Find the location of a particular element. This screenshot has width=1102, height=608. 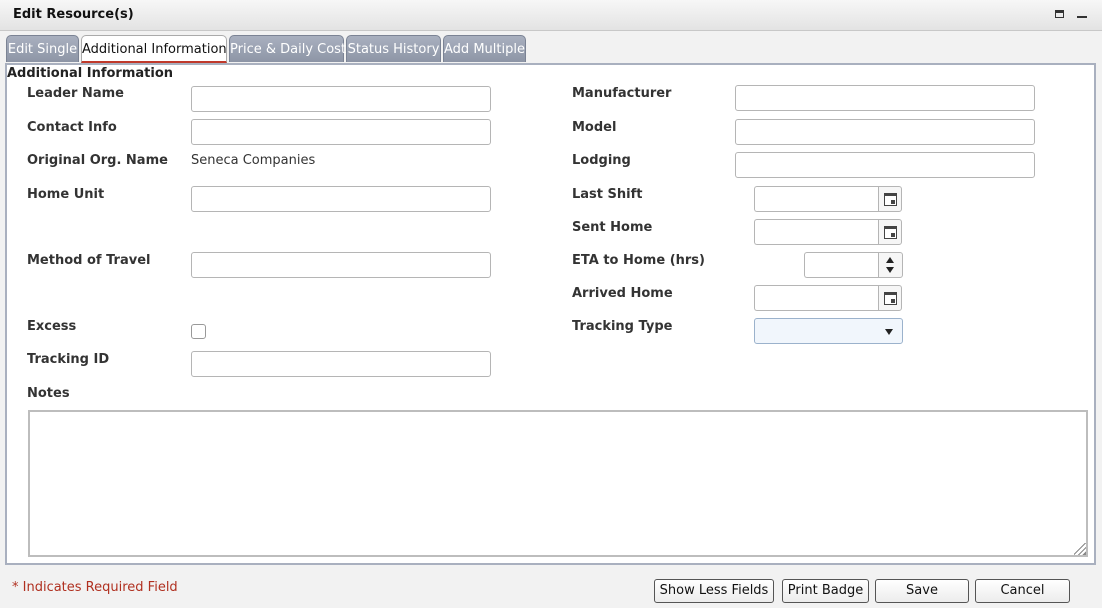

dialog-titlebar: Edit Resource(s) is located at coordinates (551, 15).